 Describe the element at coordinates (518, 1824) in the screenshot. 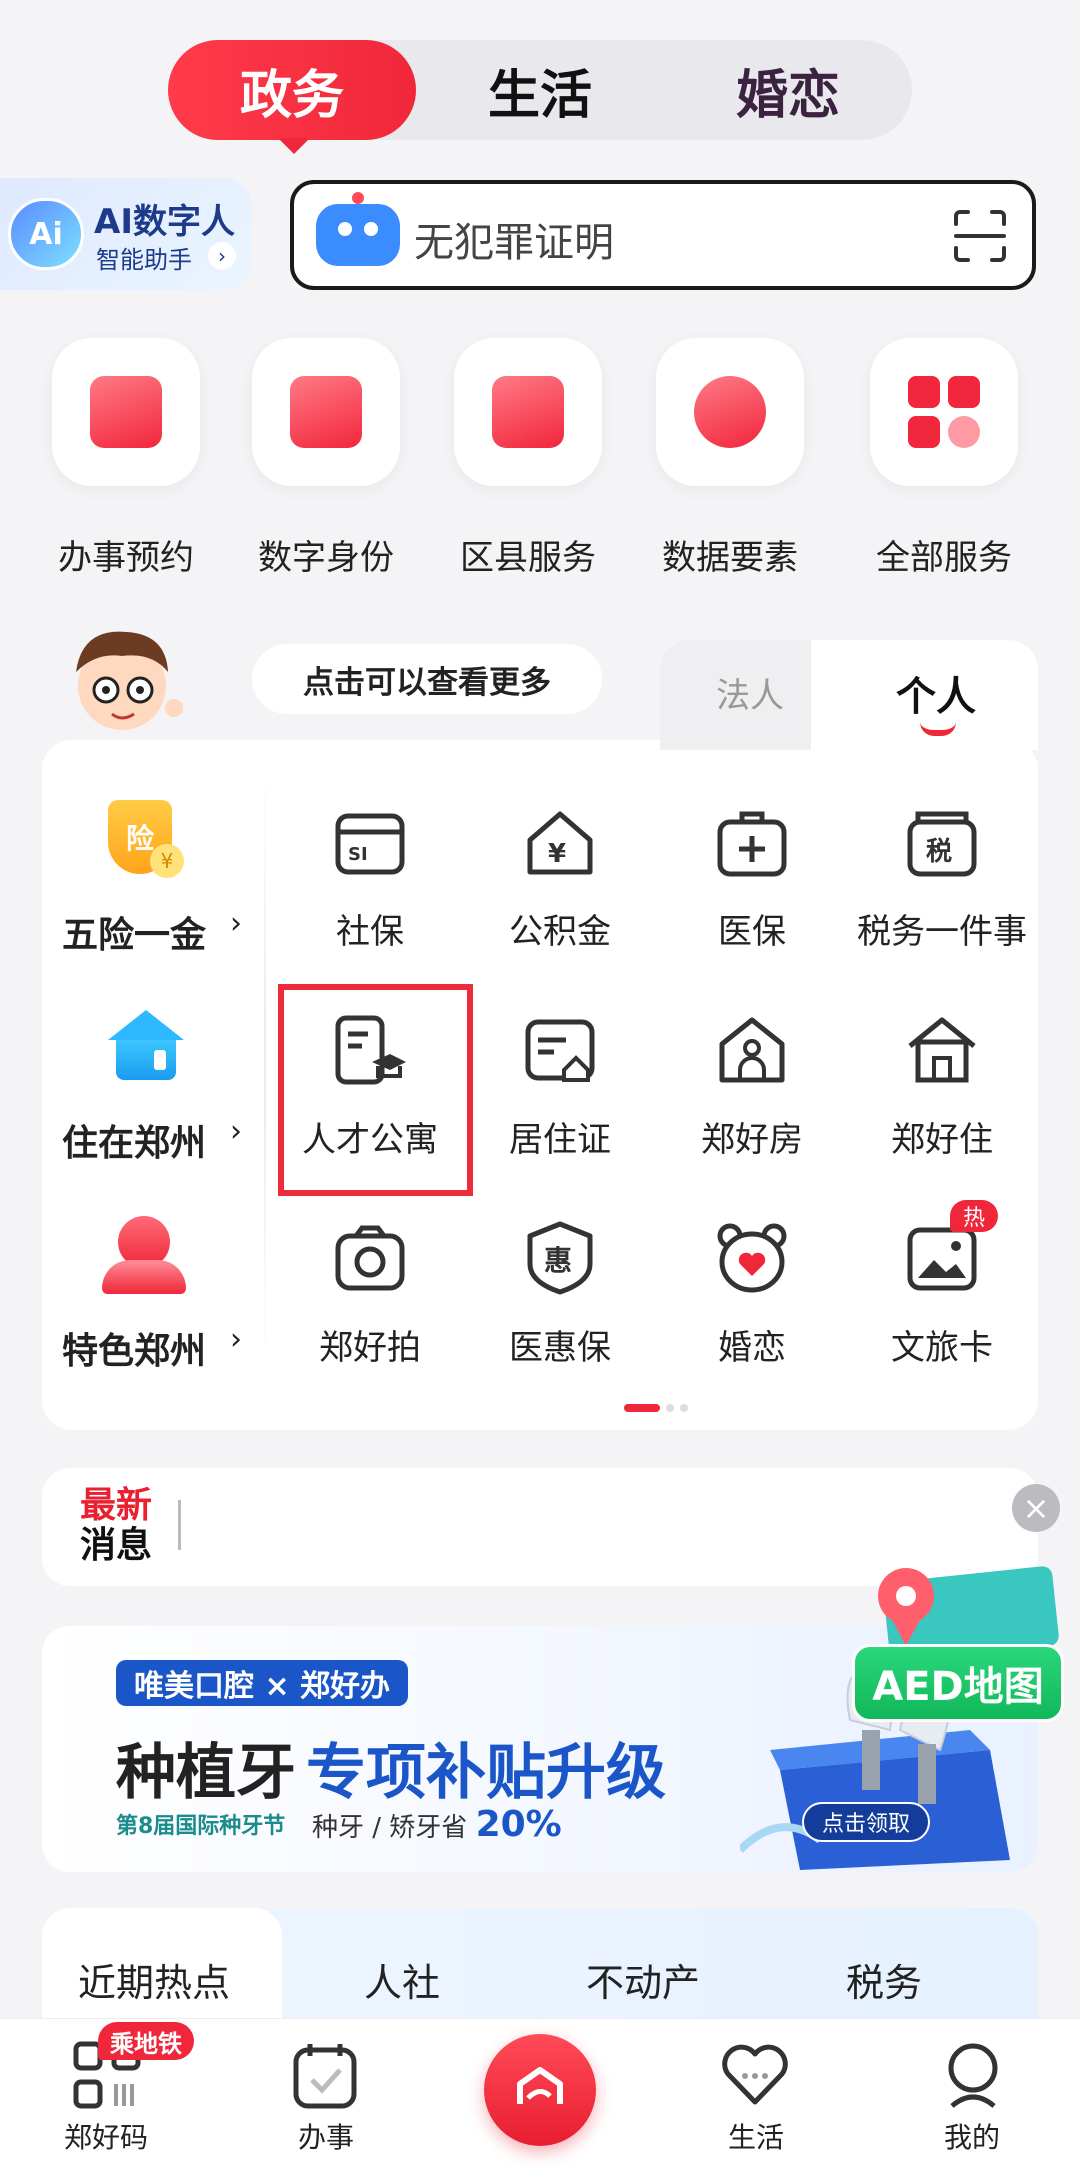

I see `banner-saving-percent: 20%` at that location.